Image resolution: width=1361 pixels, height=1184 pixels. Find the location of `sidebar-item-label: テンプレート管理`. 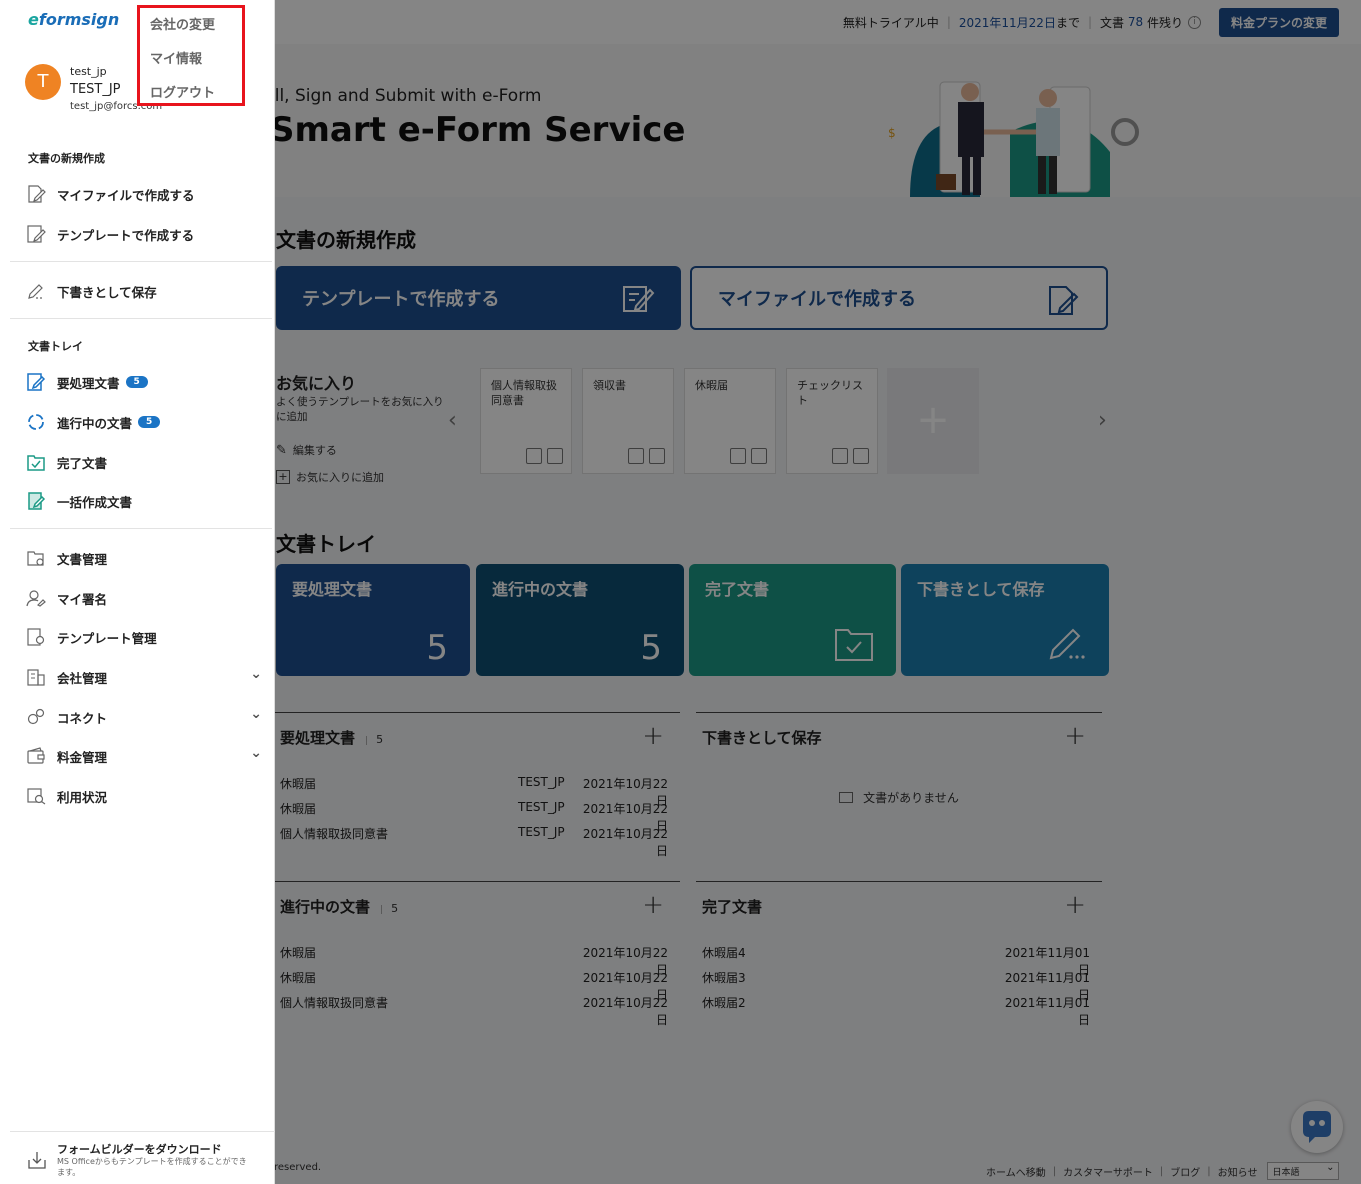

sidebar-item-label: テンプレート管理 is located at coordinates (107, 638).